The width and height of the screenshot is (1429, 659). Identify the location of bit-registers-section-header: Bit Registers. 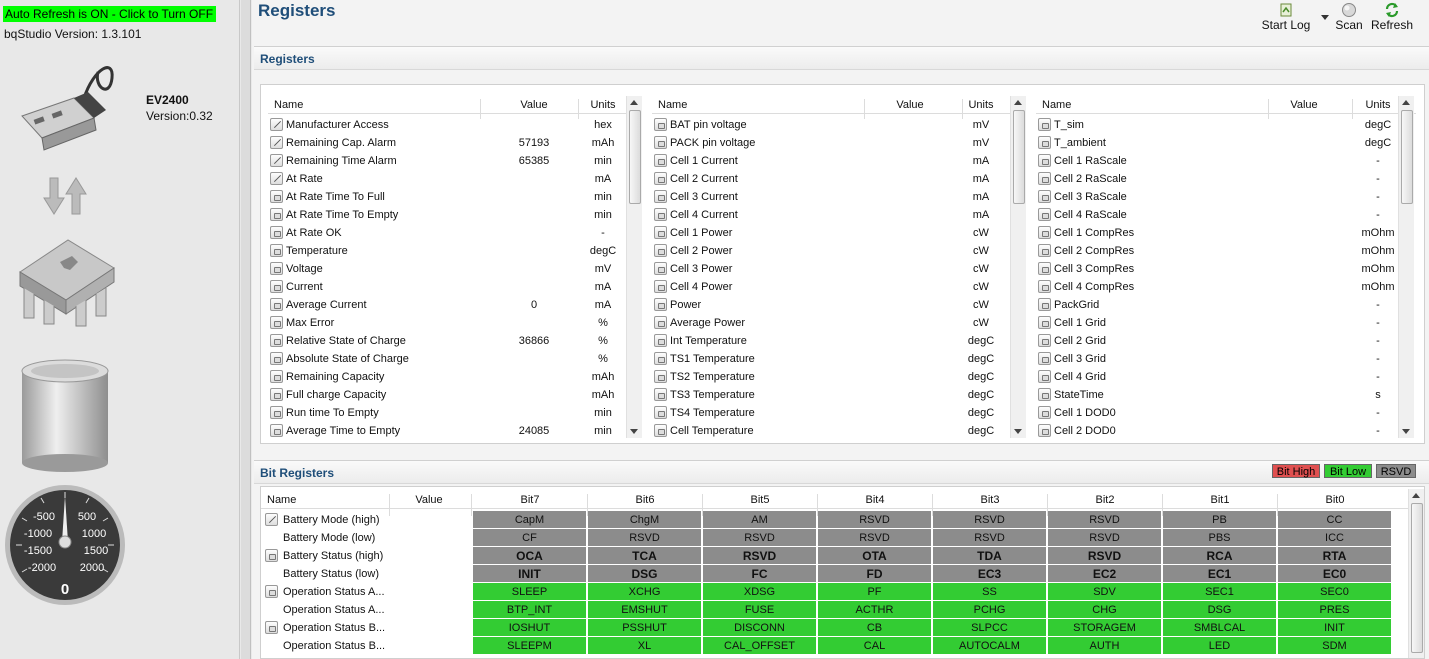
(841, 472).